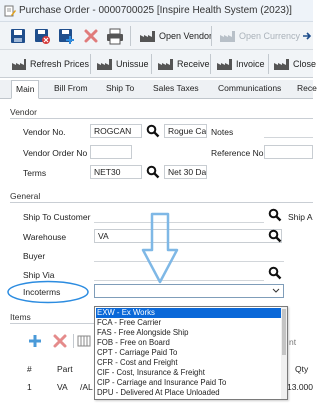  Describe the element at coordinates (29, 387) in the screenshot. I see `row-number: 1` at that location.